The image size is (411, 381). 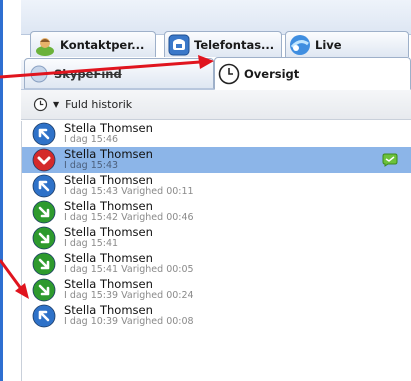 What do you see at coordinates (347, 44) in the screenshot?
I see `tab-live: Live` at bounding box center [347, 44].